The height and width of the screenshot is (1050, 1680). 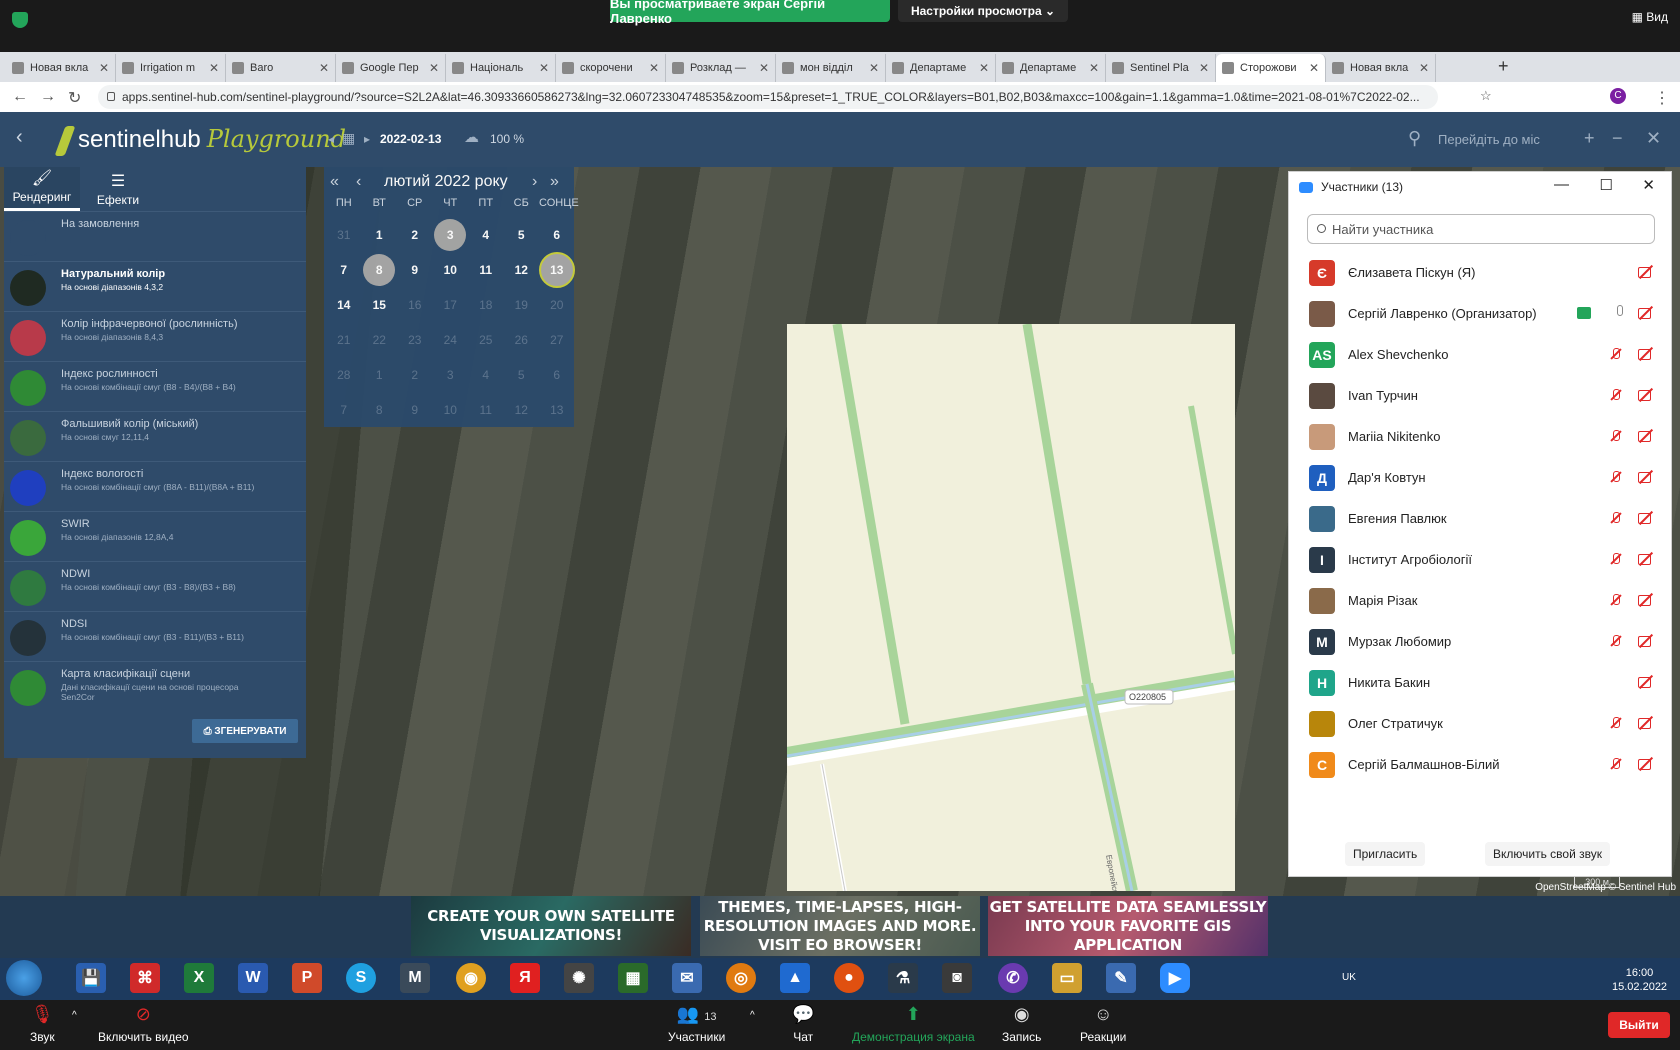 What do you see at coordinates (91, 978) in the screenshot?
I see `save-app-icon: 💾` at bounding box center [91, 978].